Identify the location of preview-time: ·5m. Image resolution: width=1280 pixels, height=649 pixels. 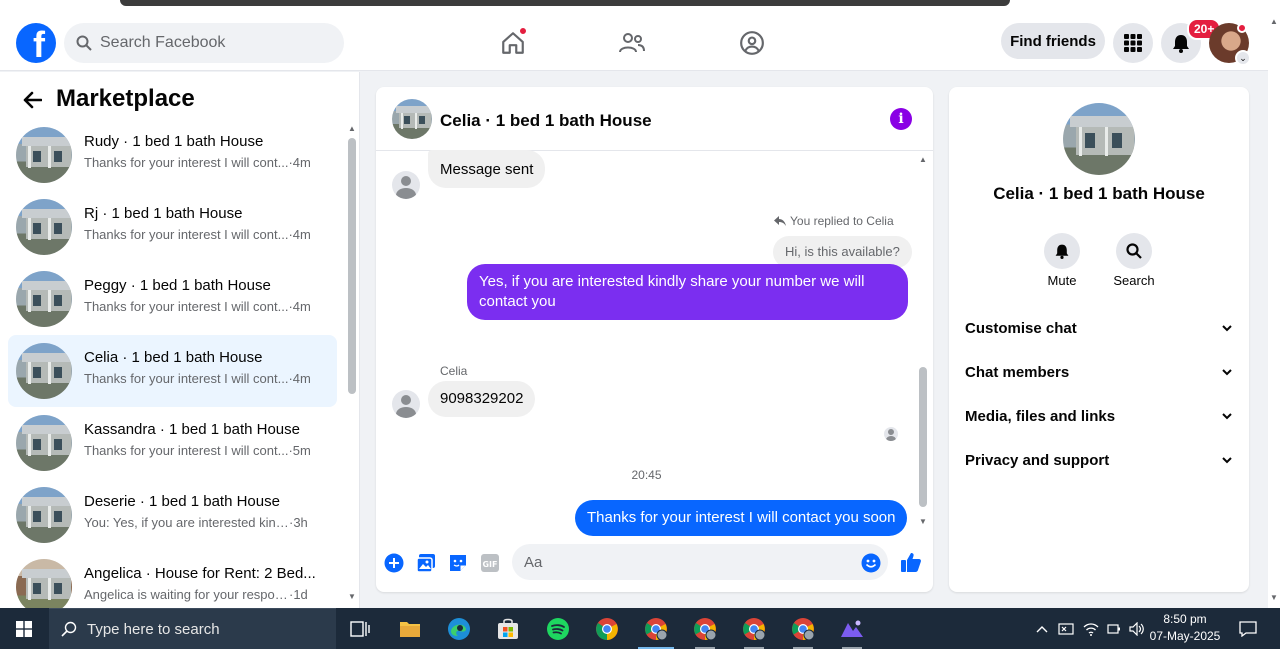
(299, 450).